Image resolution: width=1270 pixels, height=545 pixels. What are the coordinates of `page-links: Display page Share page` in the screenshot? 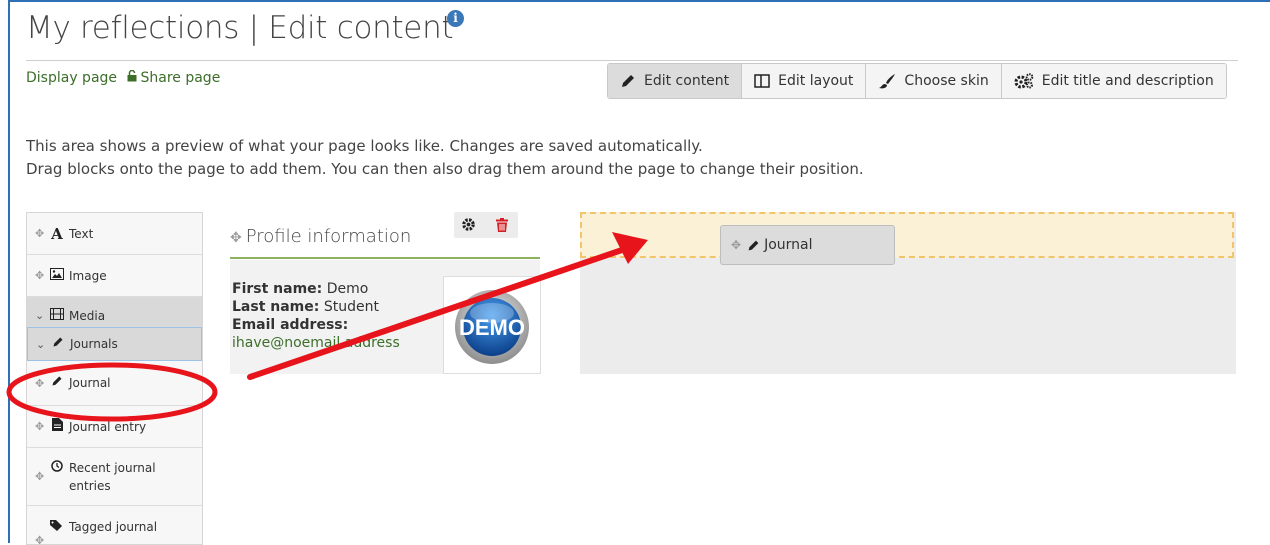 It's located at (123, 77).